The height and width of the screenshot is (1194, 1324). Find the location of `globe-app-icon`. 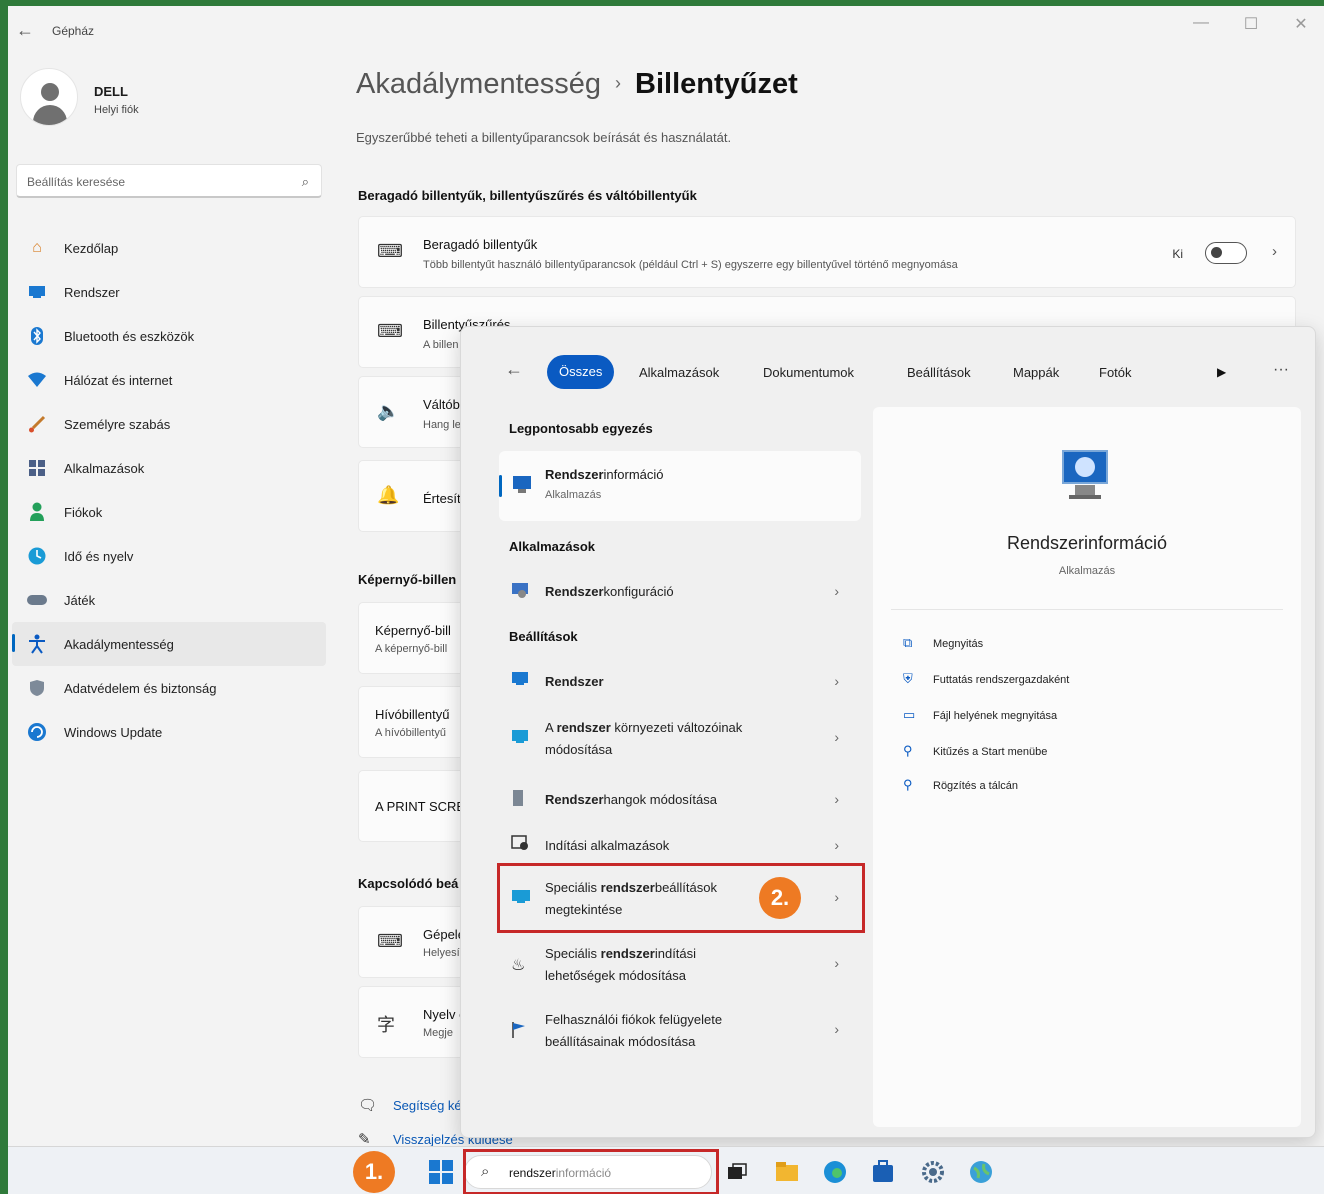

globe-app-icon is located at coordinates (981, 1172).